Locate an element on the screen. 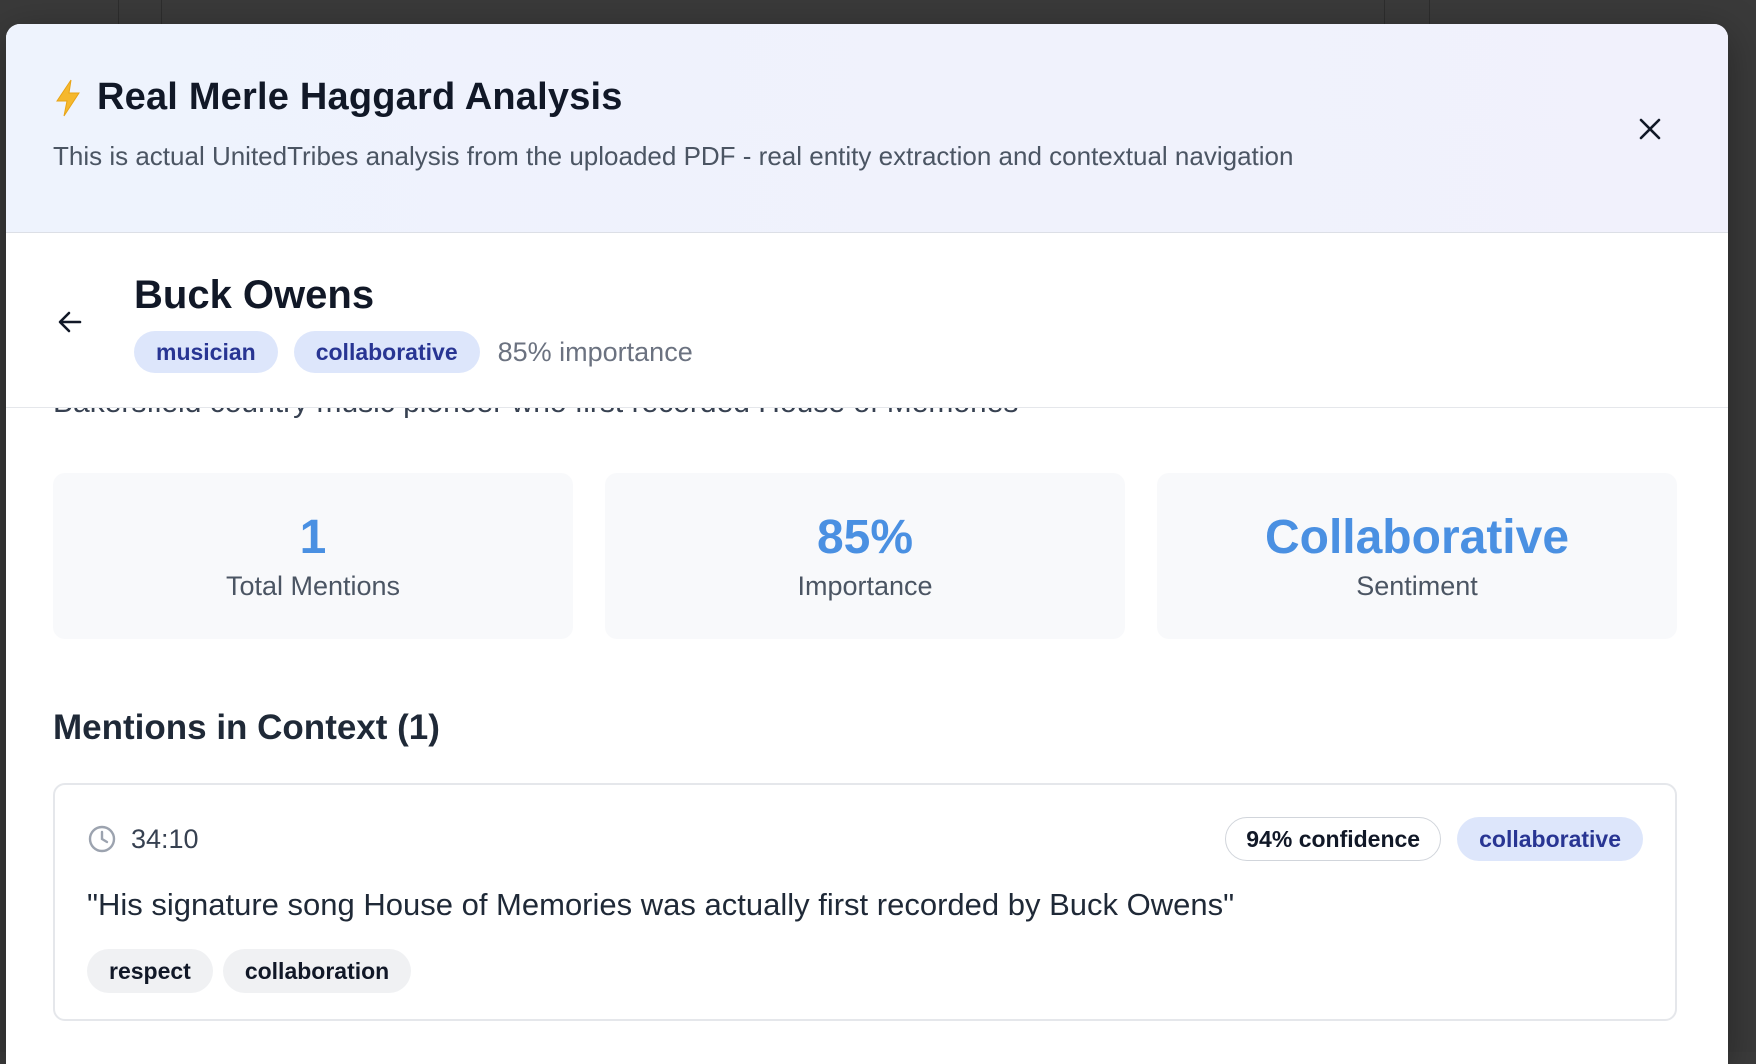  stat-label: Sentiment is located at coordinates (1417, 586).